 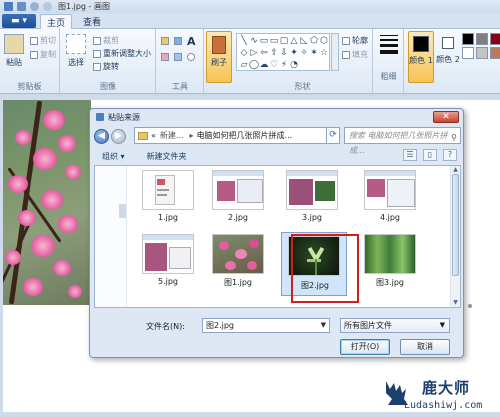 I want to click on shape-item: ⬠, so click(x=314, y=41).